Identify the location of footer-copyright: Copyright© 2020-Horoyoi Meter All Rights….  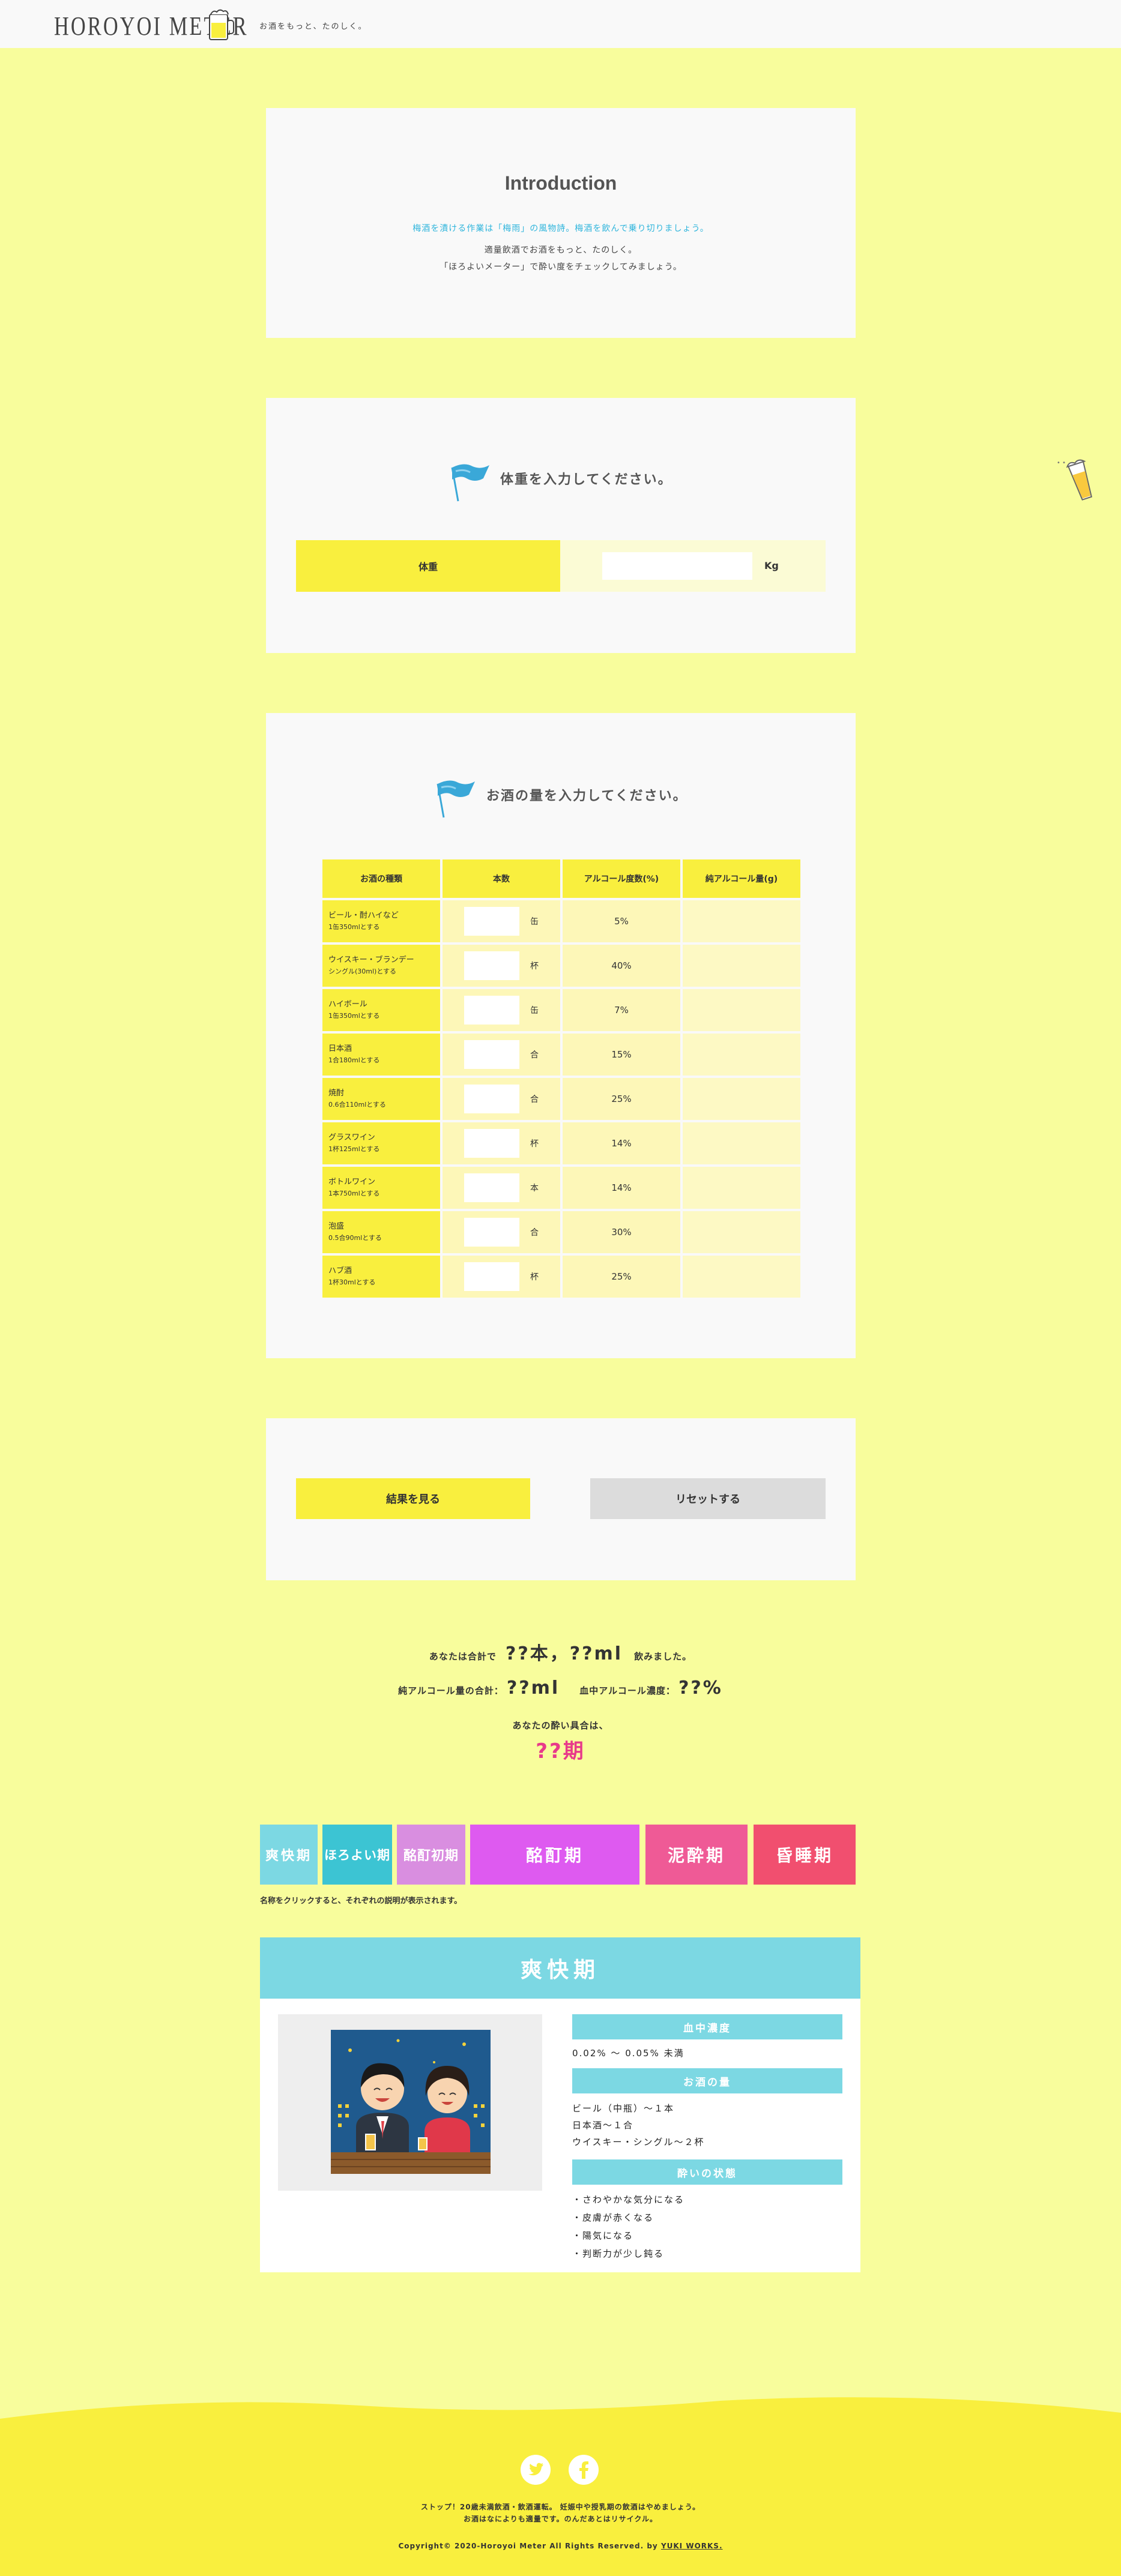
(560, 2546).